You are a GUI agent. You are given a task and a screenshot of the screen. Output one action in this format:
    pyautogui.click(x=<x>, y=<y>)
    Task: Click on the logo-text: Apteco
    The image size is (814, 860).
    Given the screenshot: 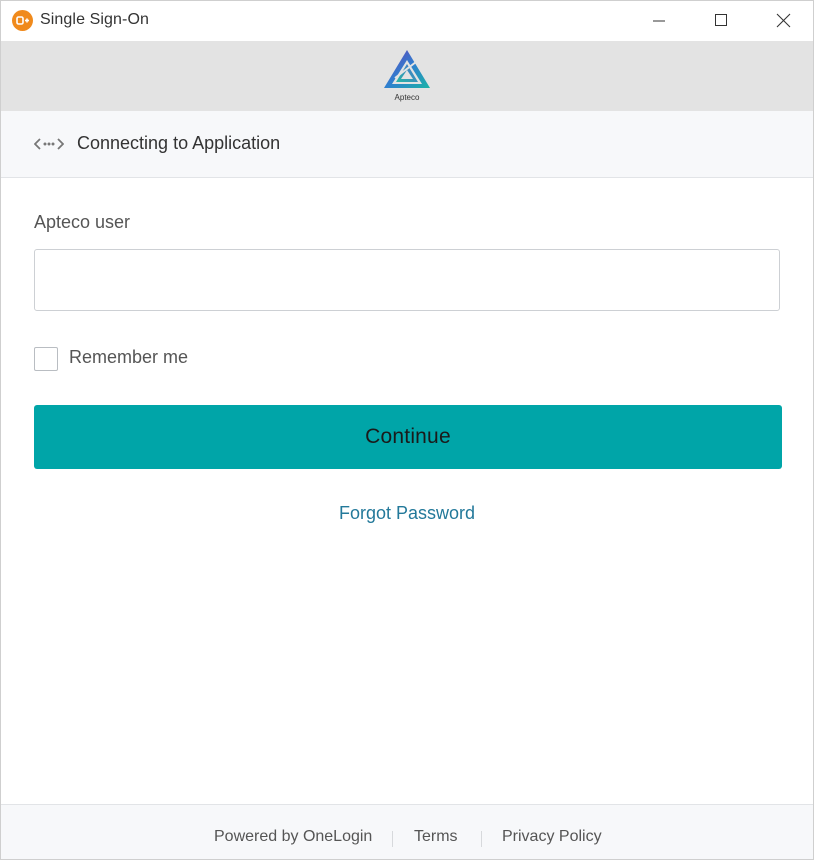 What is the action you would take?
    pyautogui.click(x=407, y=97)
    